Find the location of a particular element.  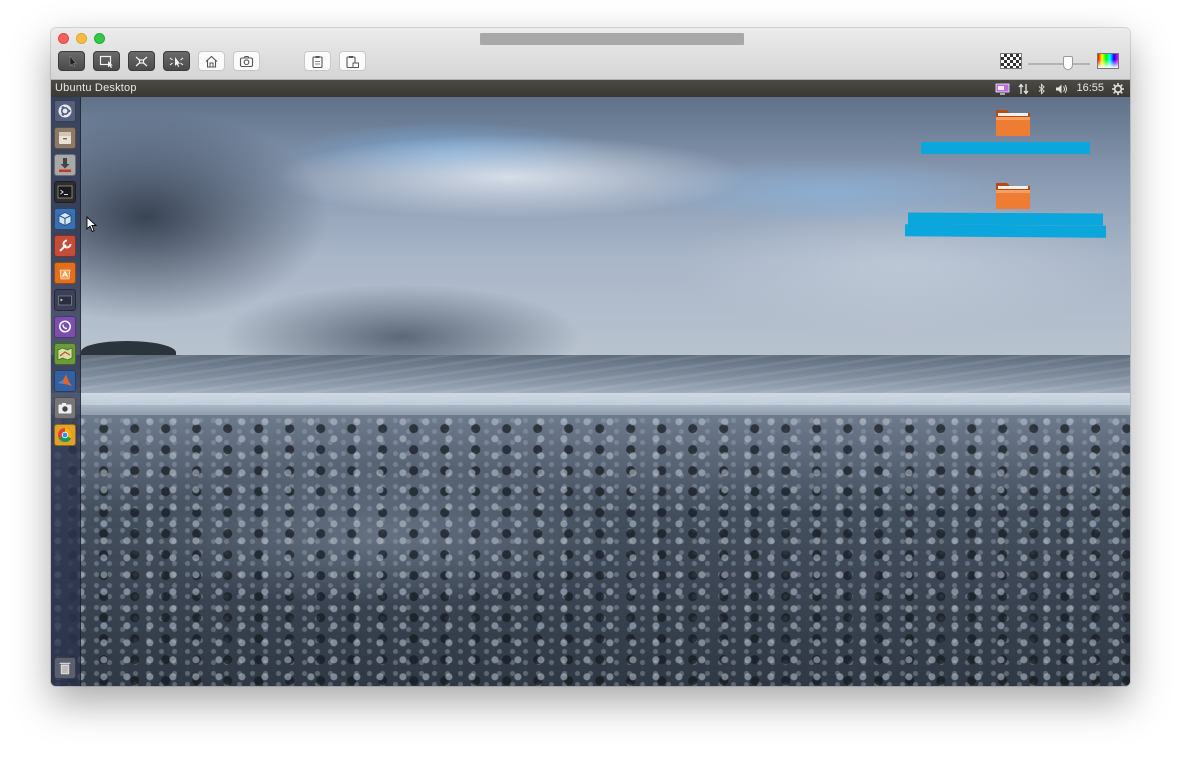

ubuntu-logo-icon is located at coordinates (65, 111).